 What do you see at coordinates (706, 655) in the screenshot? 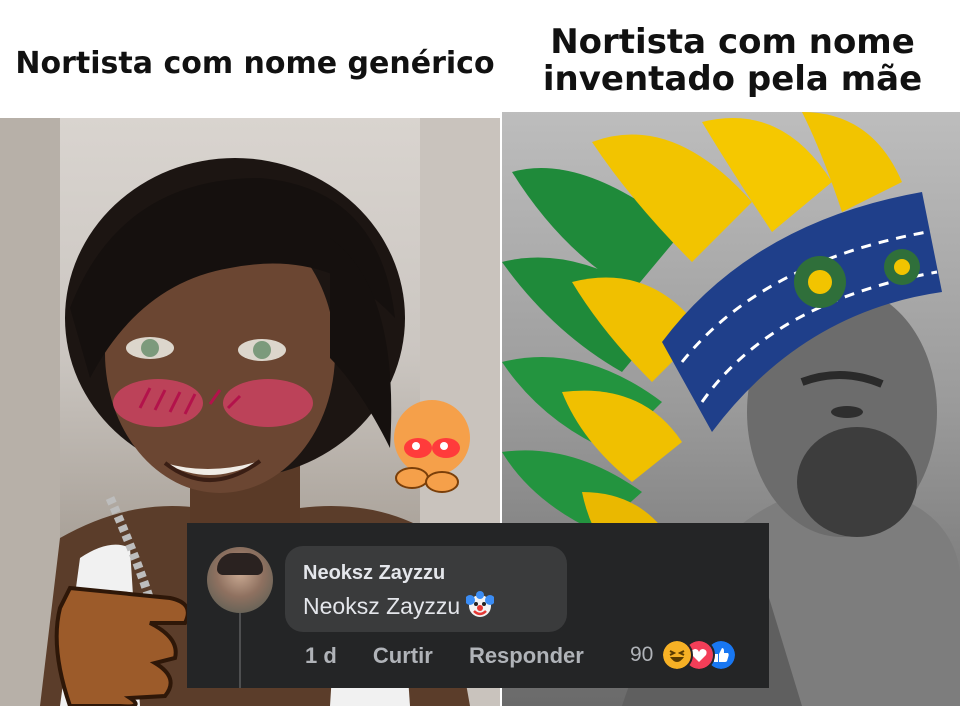
I see `reaction-icons` at bounding box center [706, 655].